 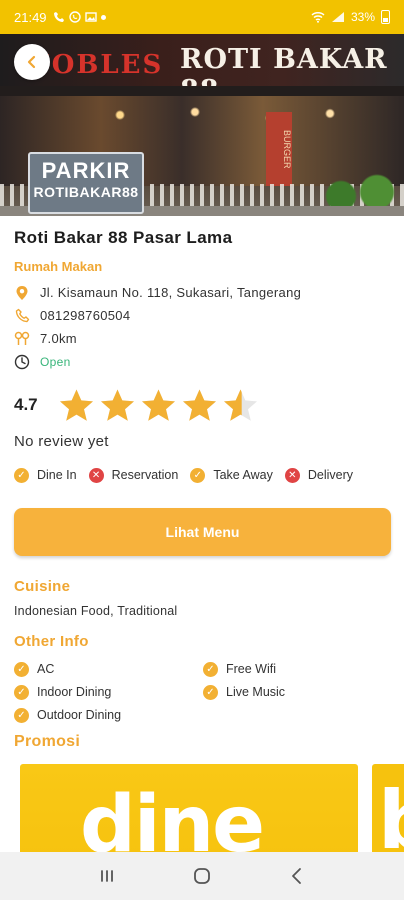 I want to click on service-label: Dine In, so click(x=57, y=475).